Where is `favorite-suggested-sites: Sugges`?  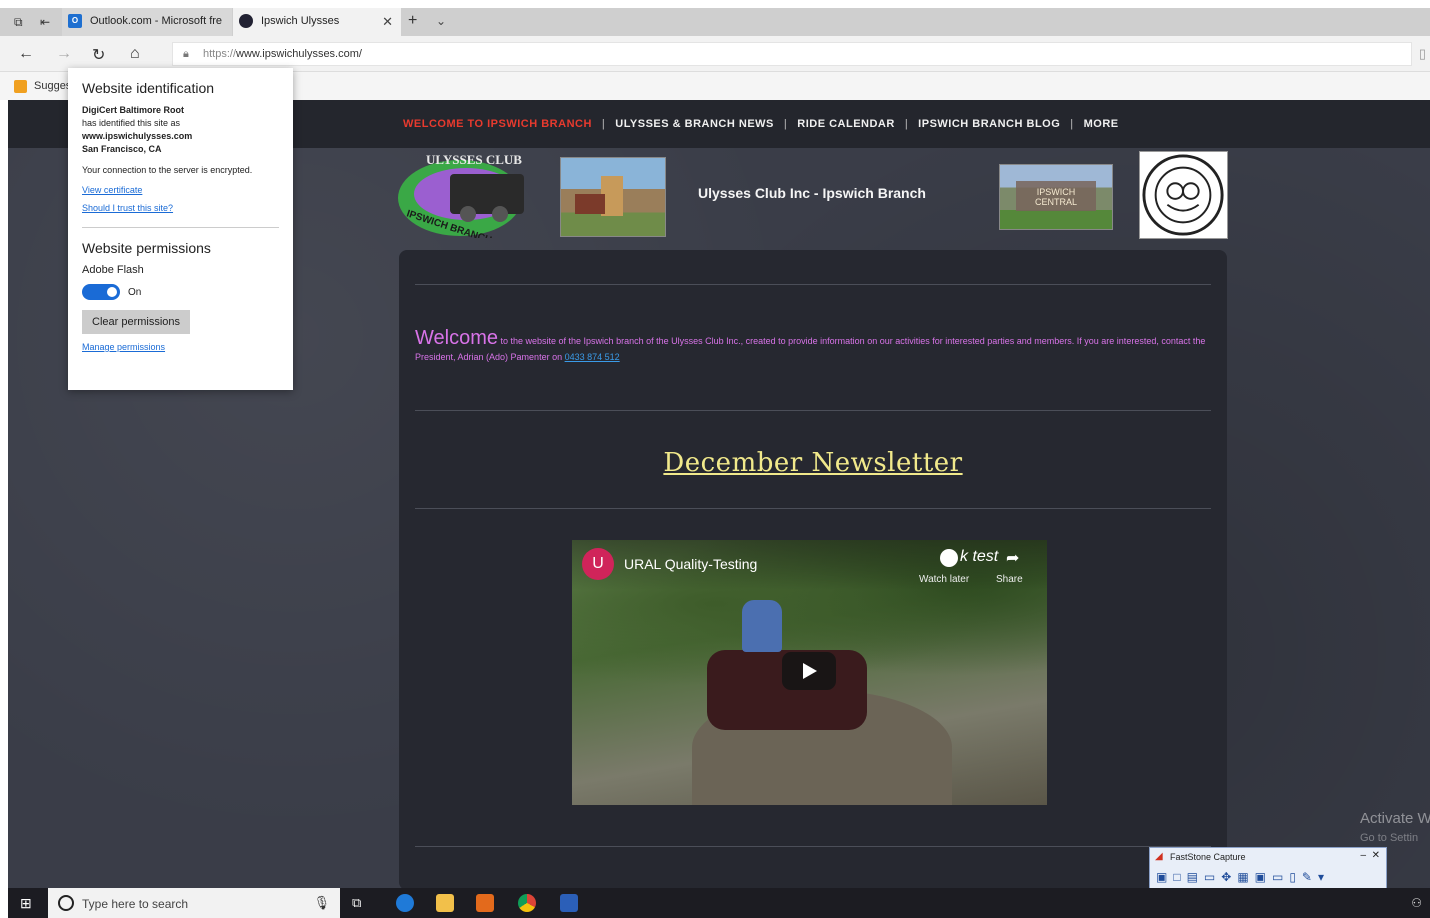 favorite-suggested-sites: Sugges is located at coordinates (43, 86).